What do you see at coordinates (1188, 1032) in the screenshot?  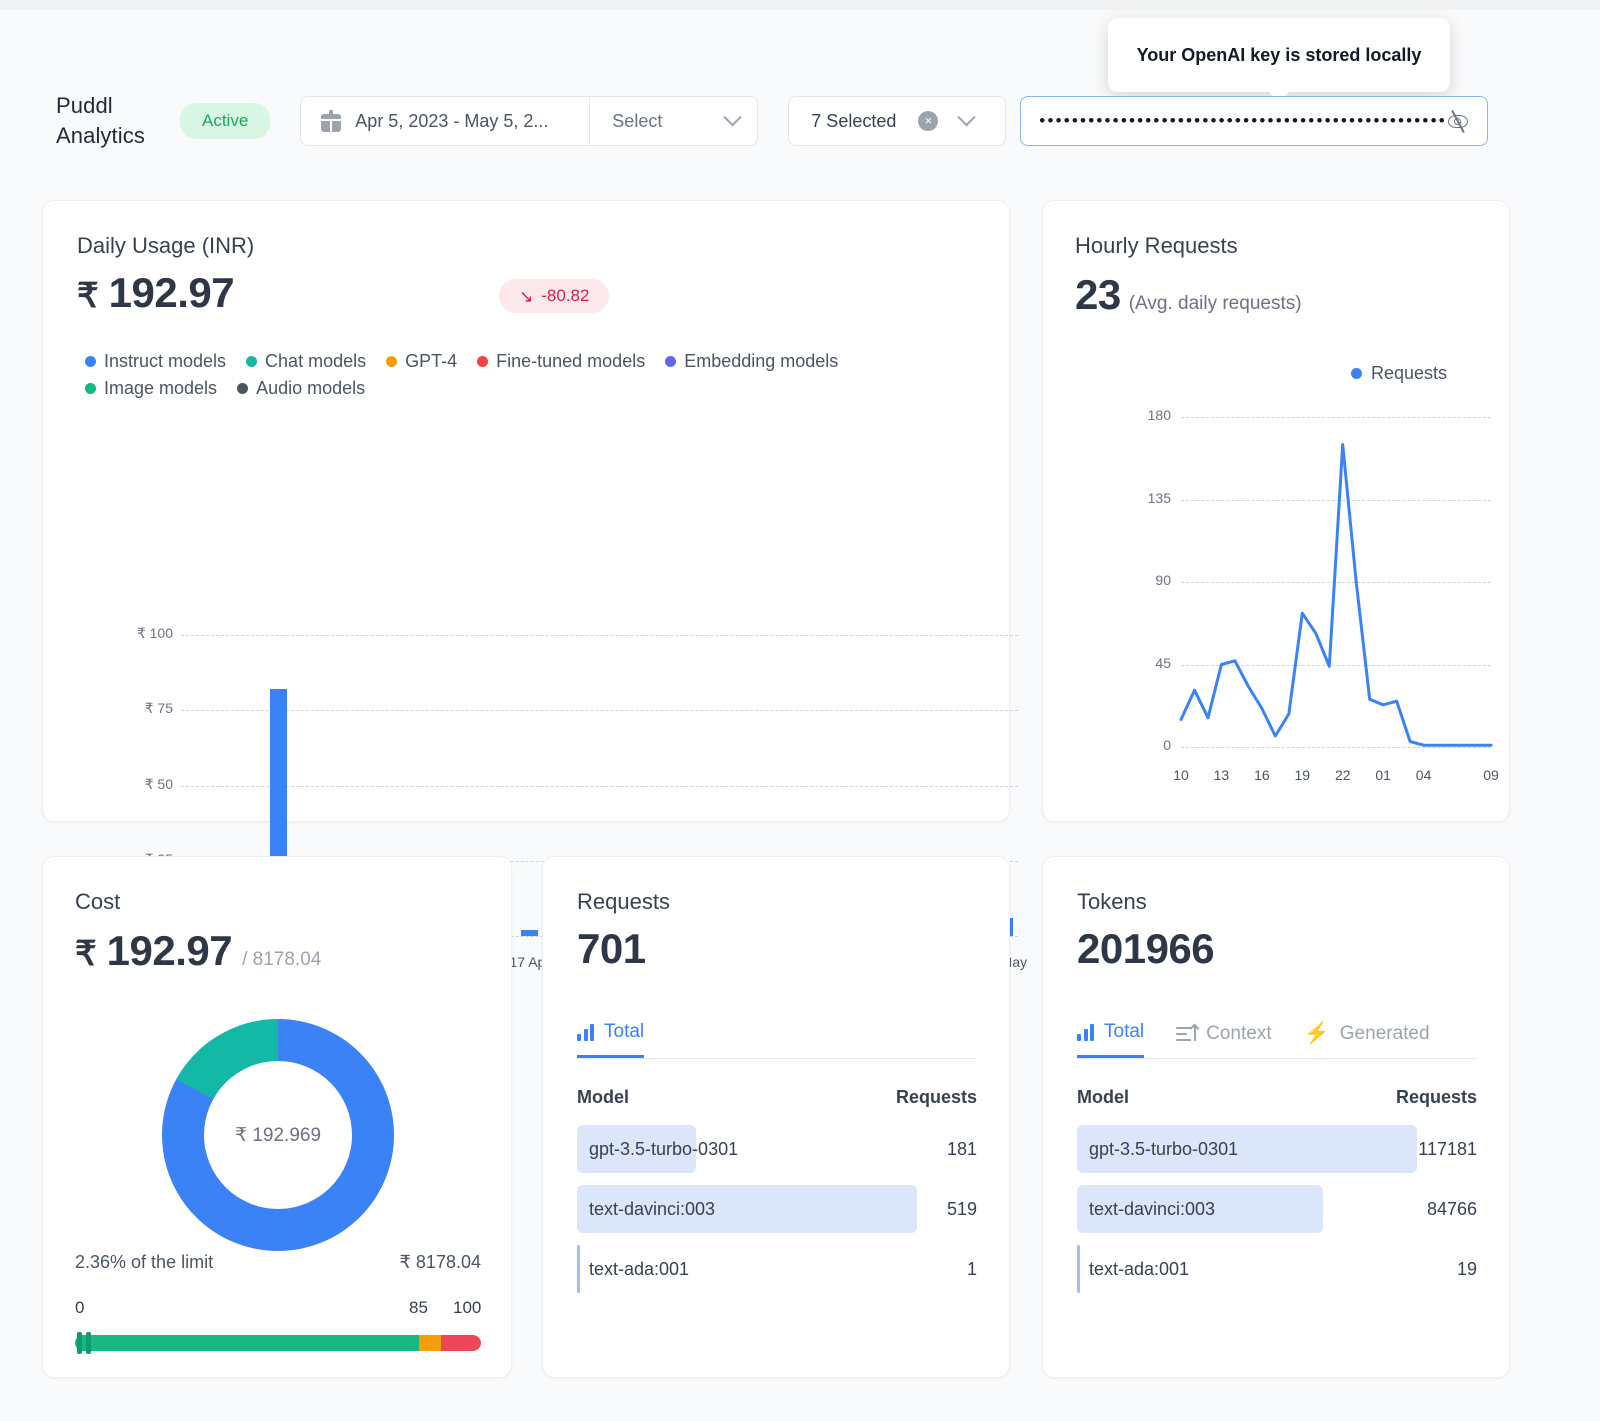 I see `context-icon` at bounding box center [1188, 1032].